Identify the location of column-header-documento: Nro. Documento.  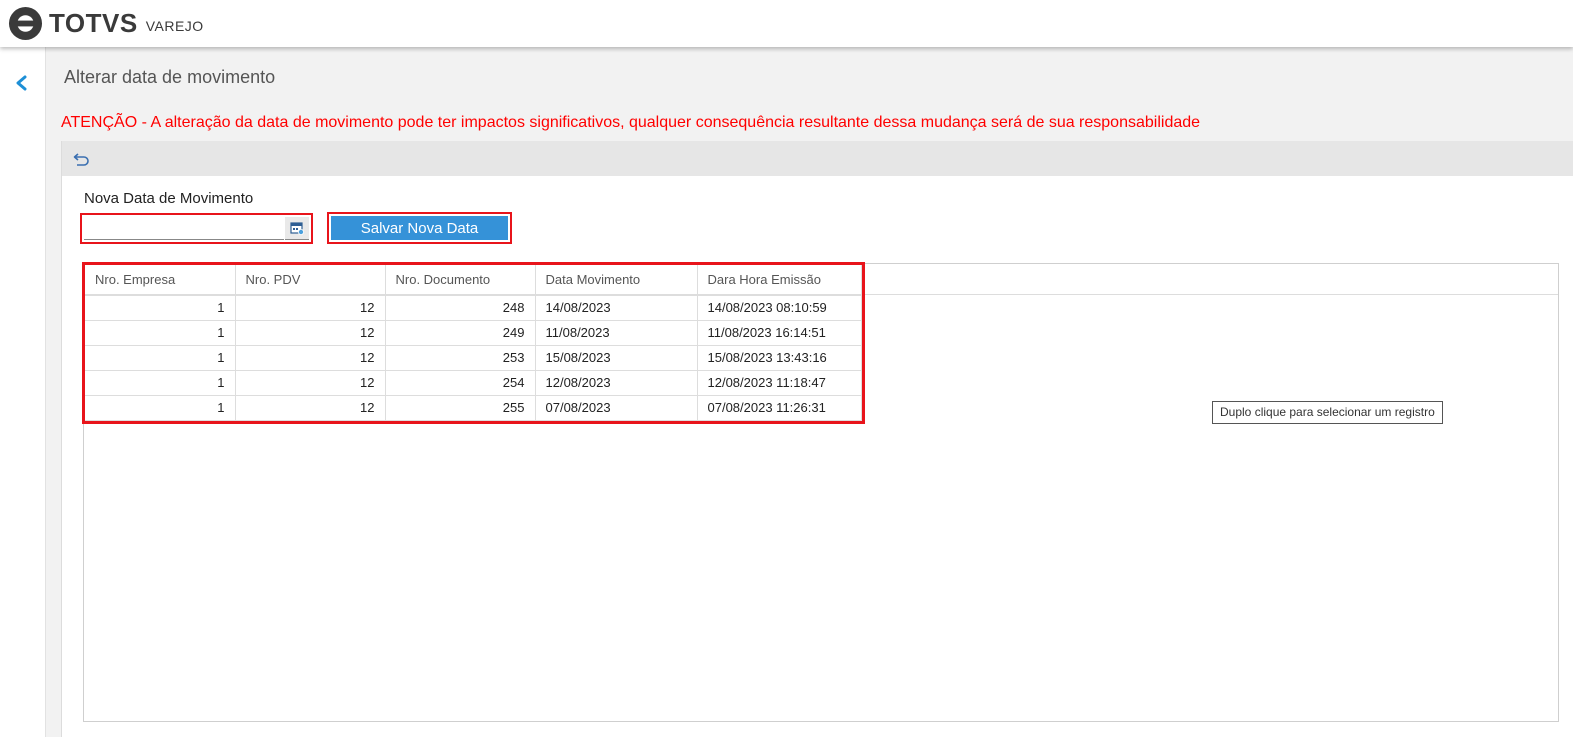
(460, 280).